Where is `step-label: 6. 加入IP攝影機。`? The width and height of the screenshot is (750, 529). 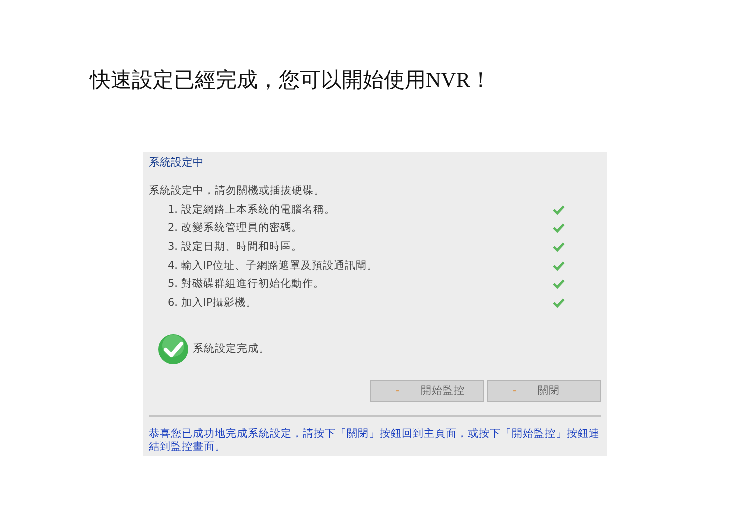 step-label: 6. 加入IP攝影機。 is located at coordinates (212, 303).